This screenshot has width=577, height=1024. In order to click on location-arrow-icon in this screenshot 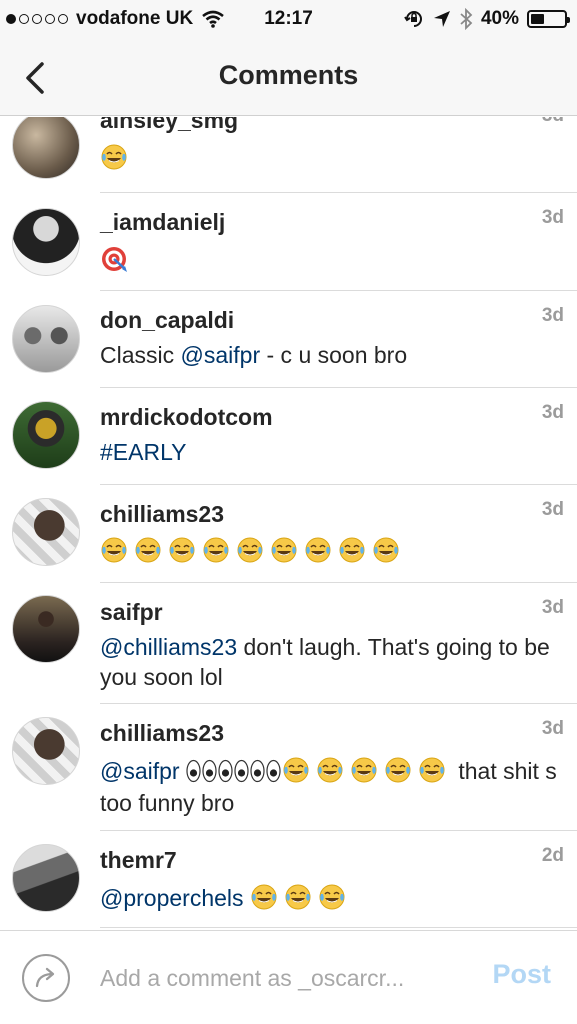, I will do `click(441, 19)`.